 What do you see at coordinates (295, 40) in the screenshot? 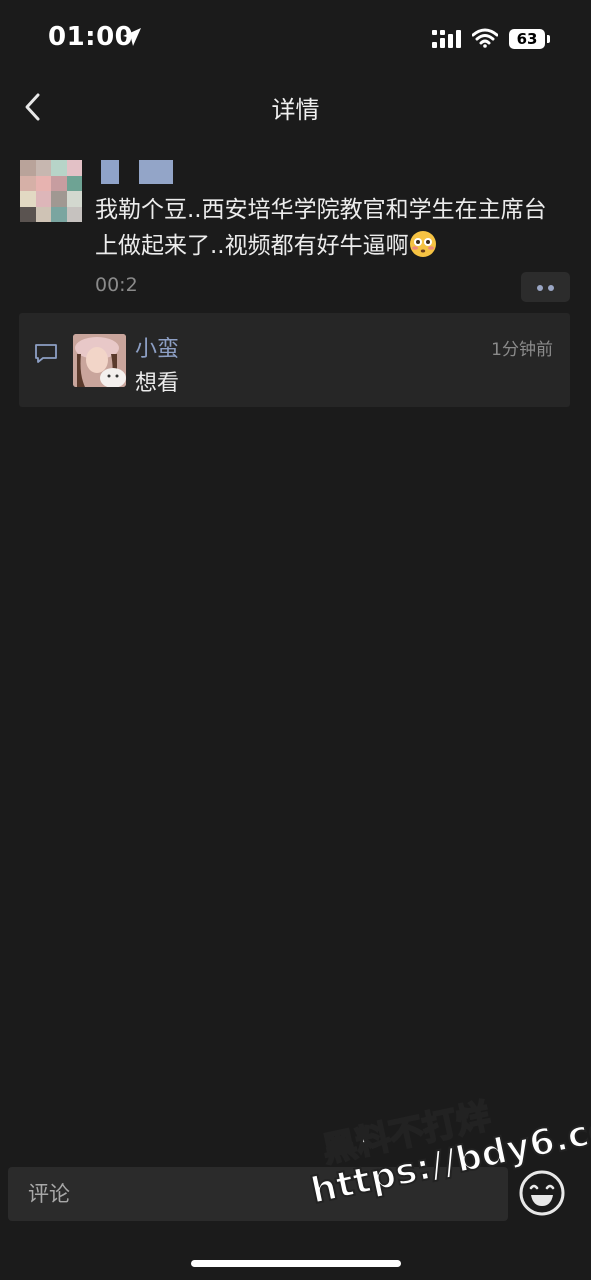
I see `status-bar: 01:00 63` at bounding box center [295, 40].